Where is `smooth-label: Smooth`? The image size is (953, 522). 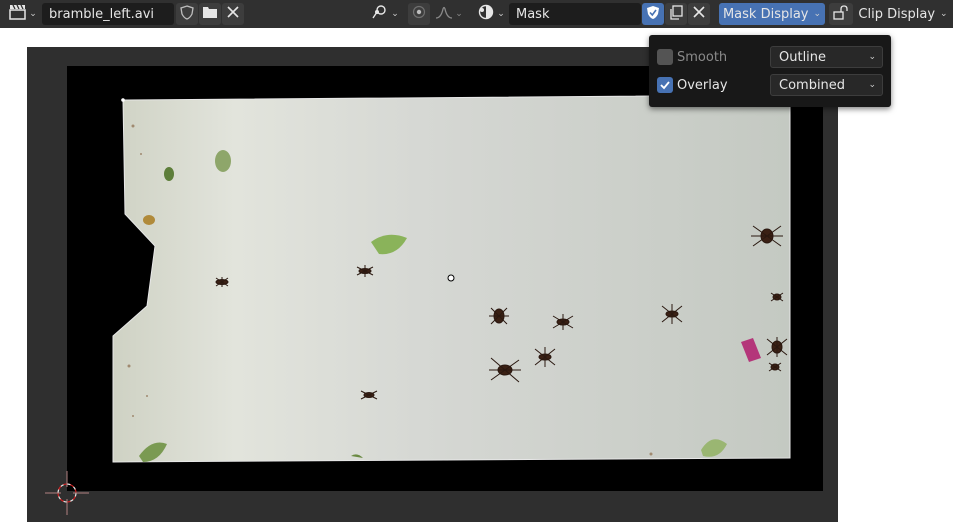 smooth-label: Smooth is located at coordinates (702, 57).